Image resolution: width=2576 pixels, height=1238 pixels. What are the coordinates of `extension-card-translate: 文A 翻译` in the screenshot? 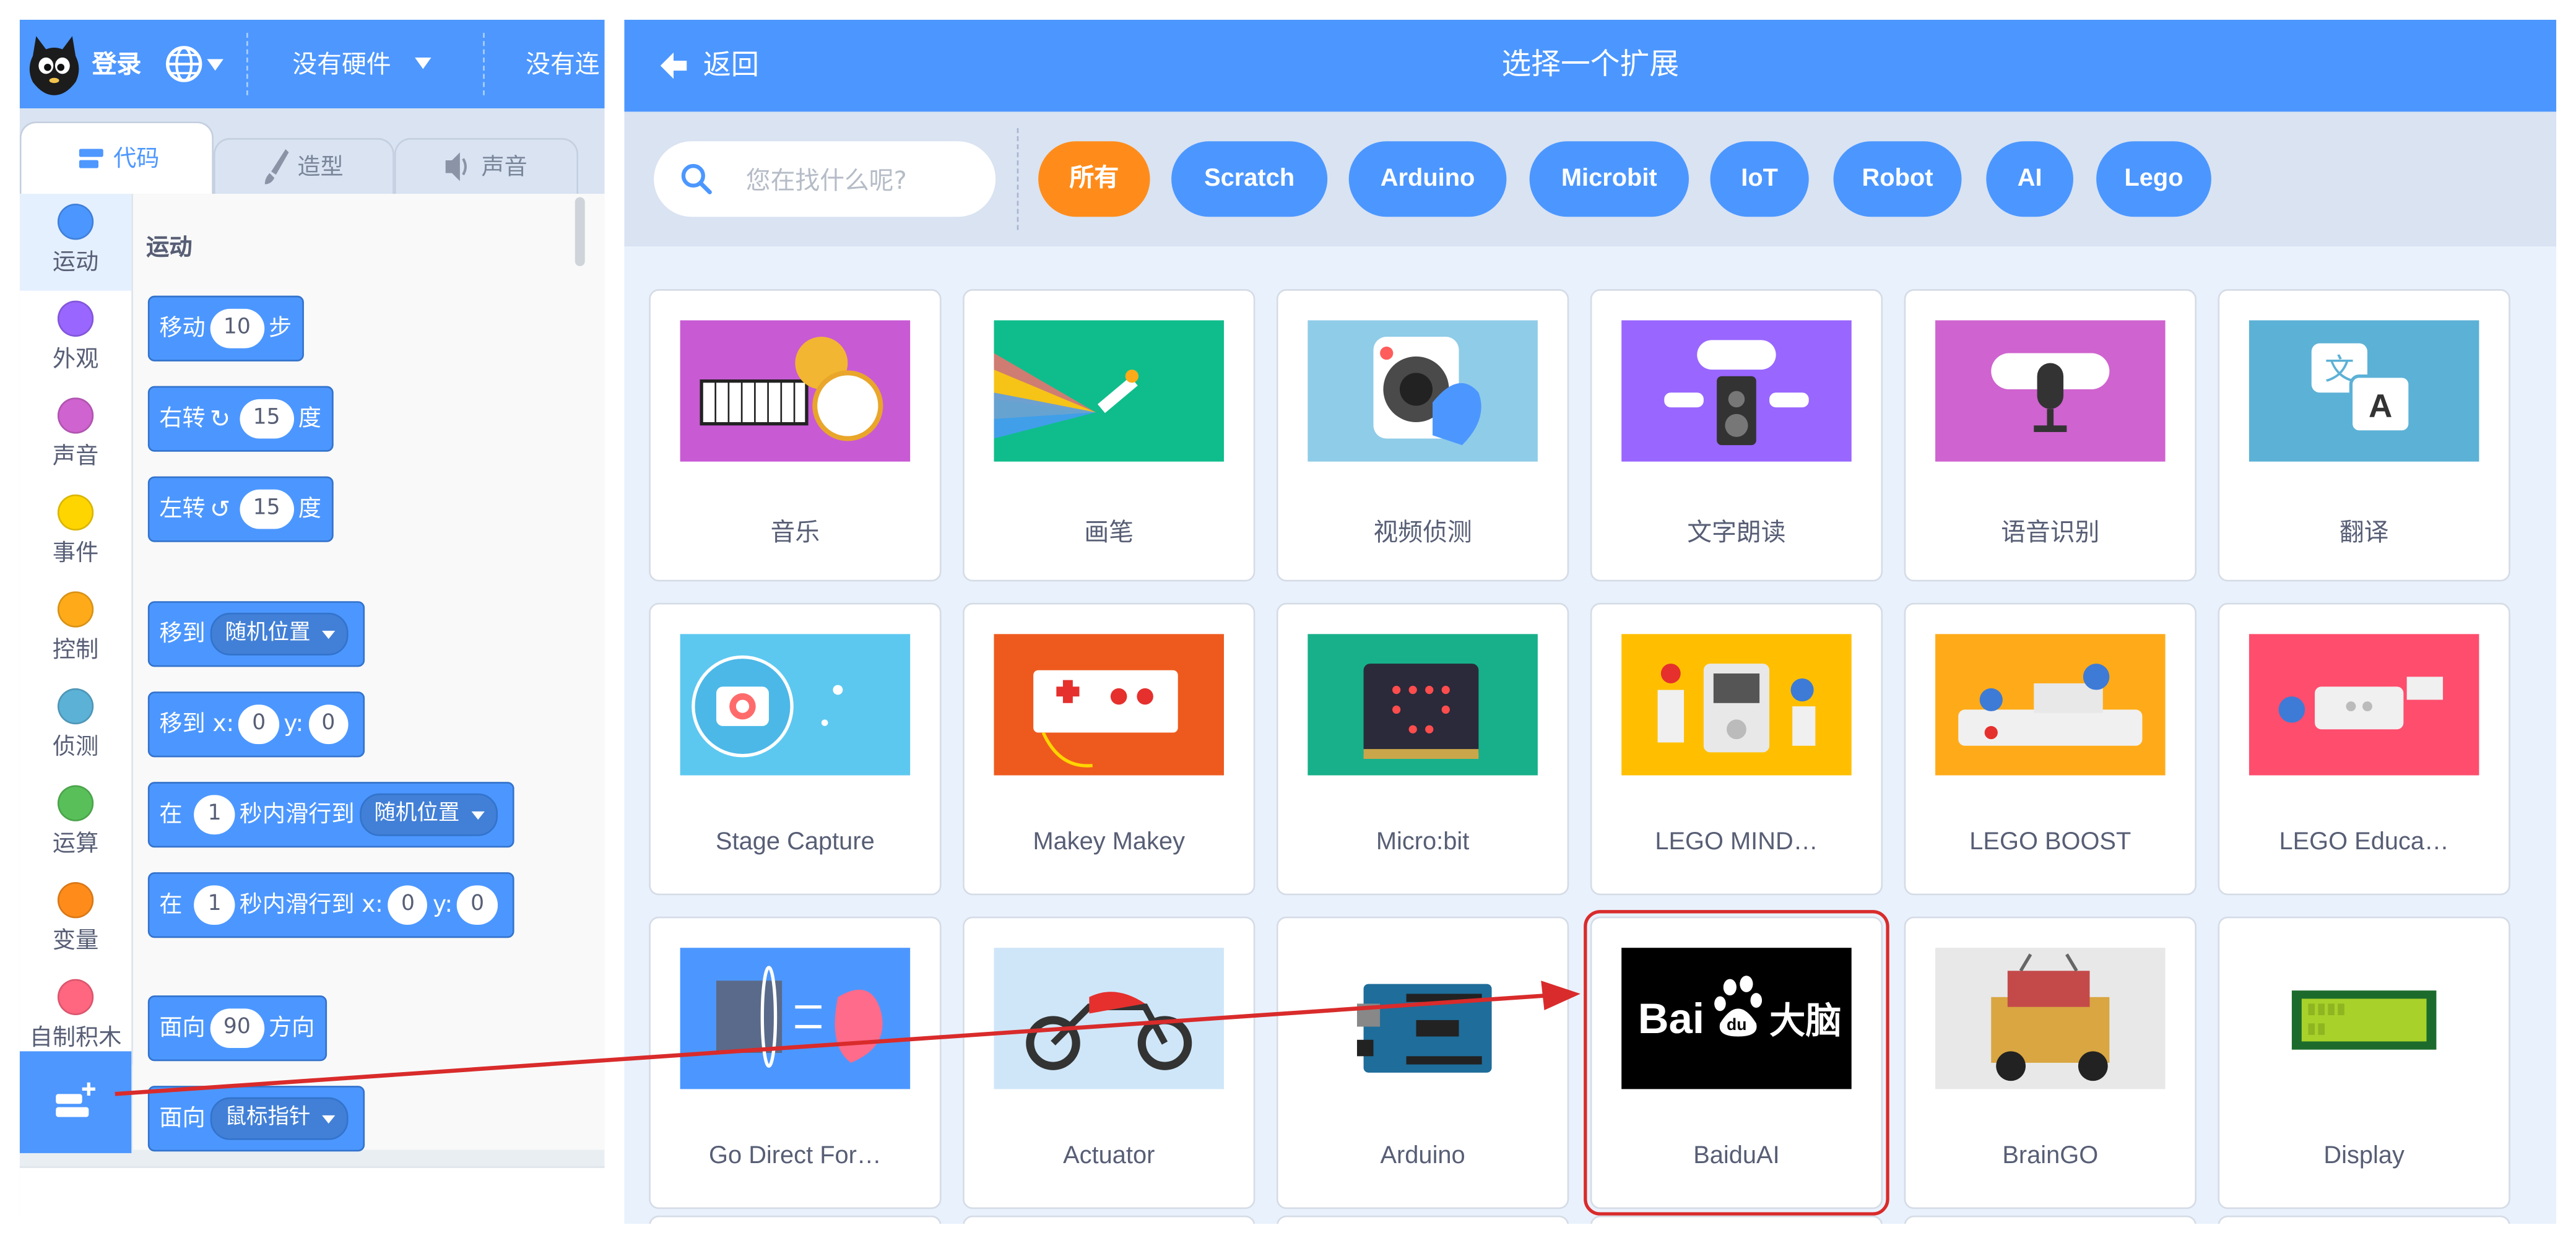 It's located at (2364, 435).